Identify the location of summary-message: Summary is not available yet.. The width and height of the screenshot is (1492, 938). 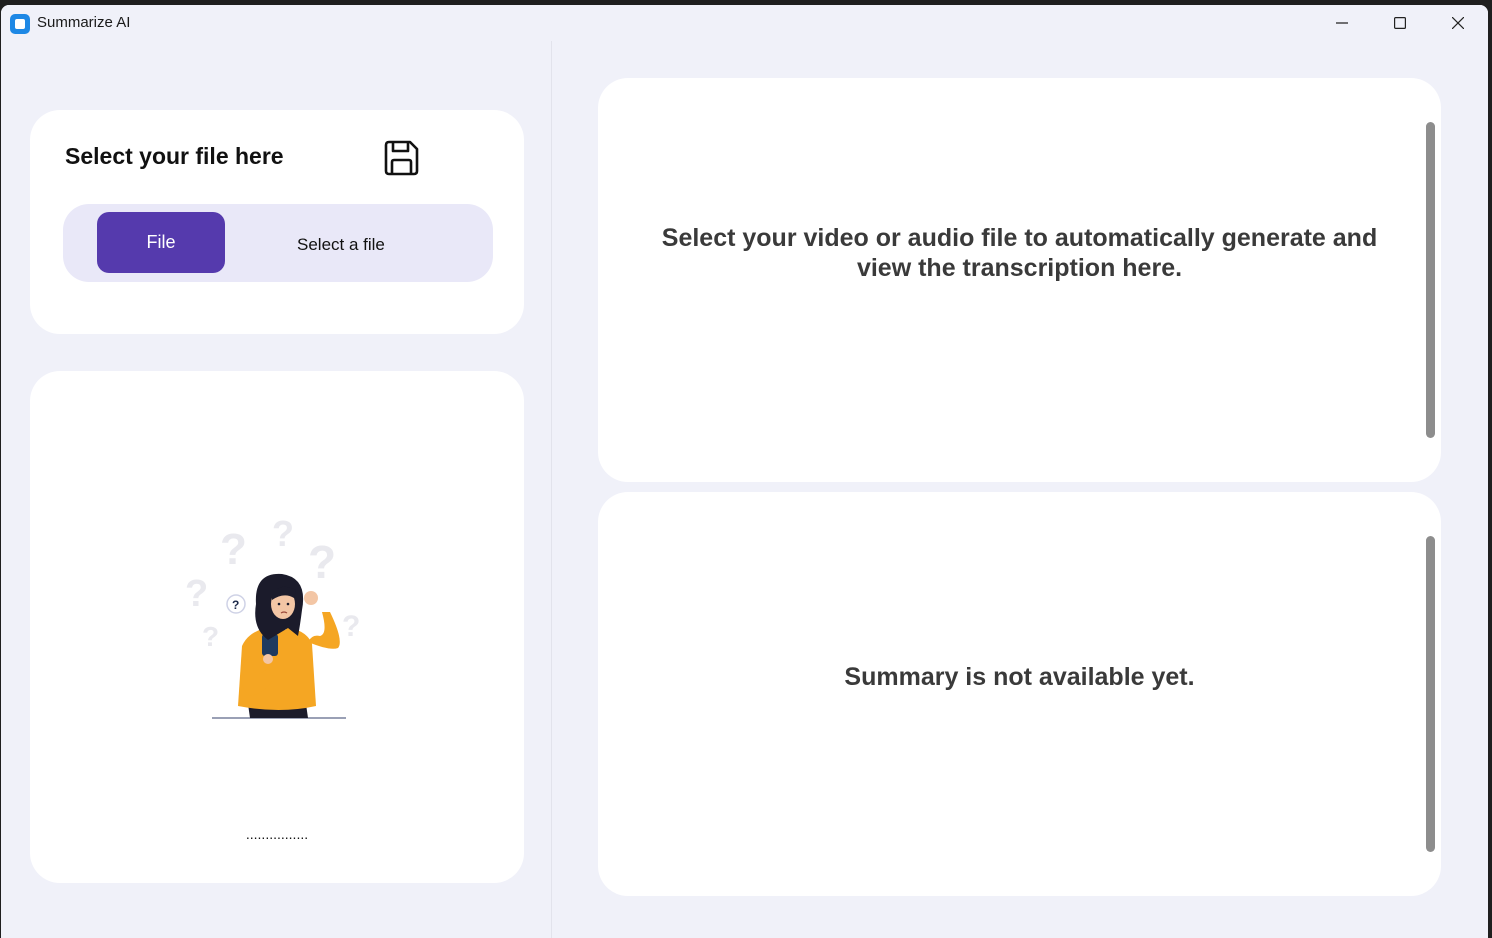
(1019, 677).